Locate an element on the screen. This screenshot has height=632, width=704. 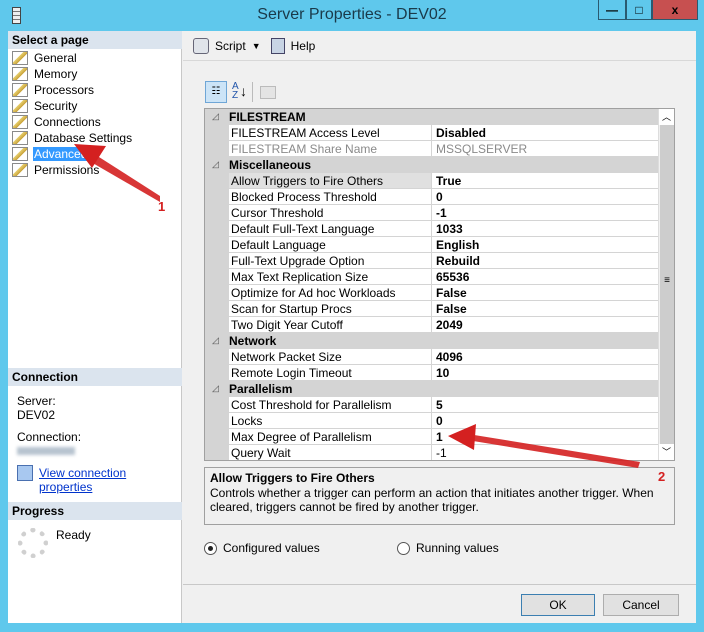
annotation-arrow-2-head is located at coordinates (462, 437).